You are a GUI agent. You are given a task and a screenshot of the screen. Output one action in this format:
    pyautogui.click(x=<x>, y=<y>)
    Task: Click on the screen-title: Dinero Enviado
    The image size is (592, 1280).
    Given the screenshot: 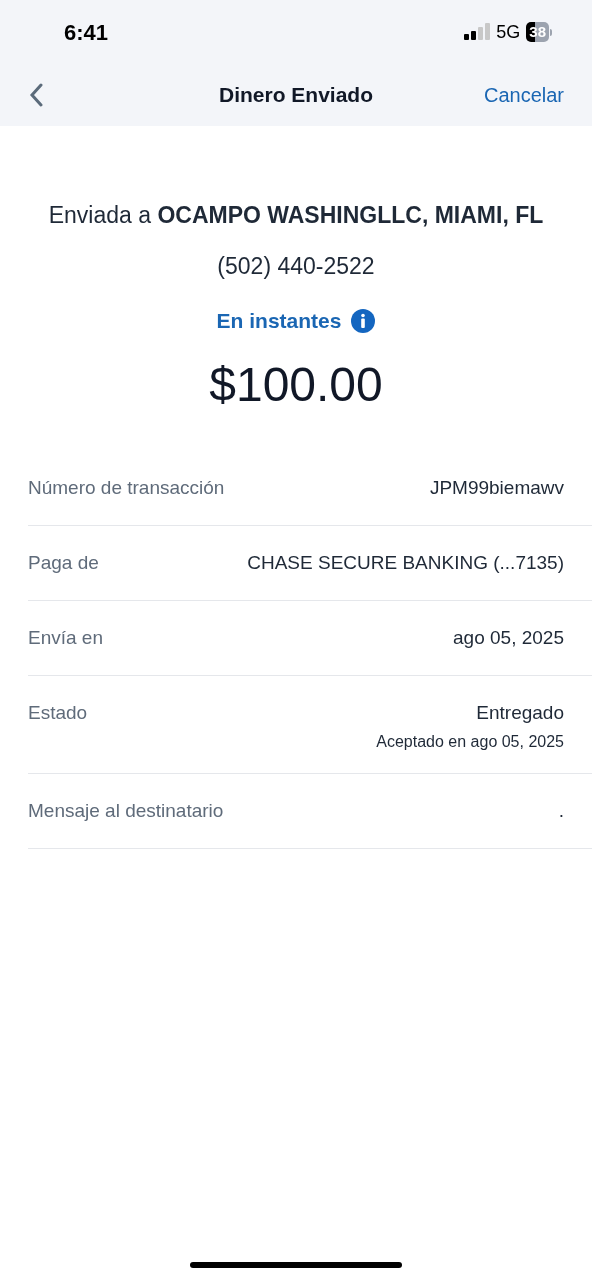 What is the action you would take?
    pyautogui.click(x=296, y=95)
    